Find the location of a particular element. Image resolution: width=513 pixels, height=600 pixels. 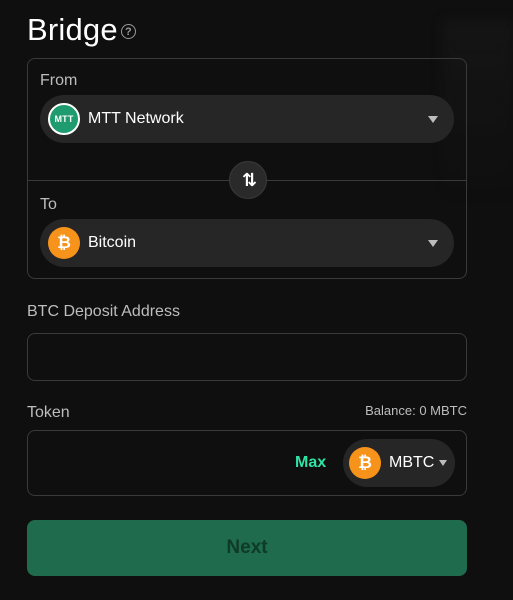

to-label: To is located at coordinates (48, 204).